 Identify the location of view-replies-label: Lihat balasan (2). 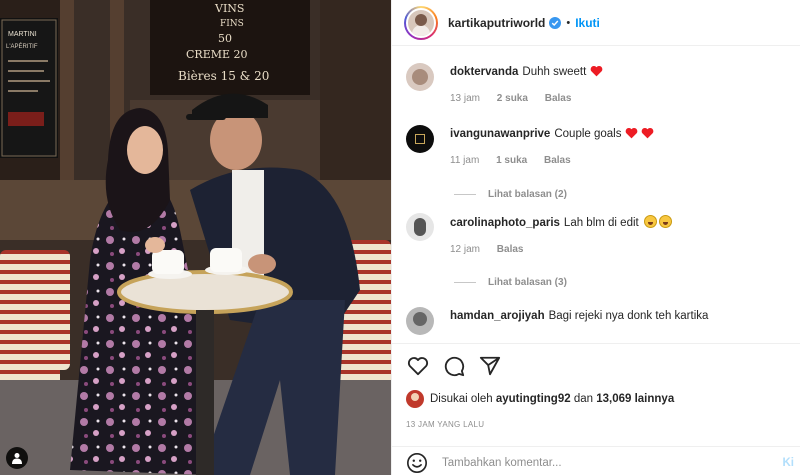
(527, 194).